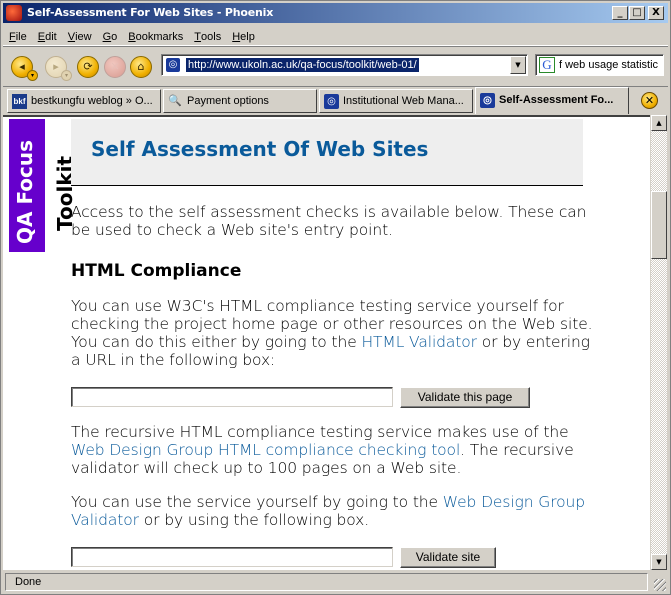  I want to click on phoenix-app-icon, so click(14, 13).